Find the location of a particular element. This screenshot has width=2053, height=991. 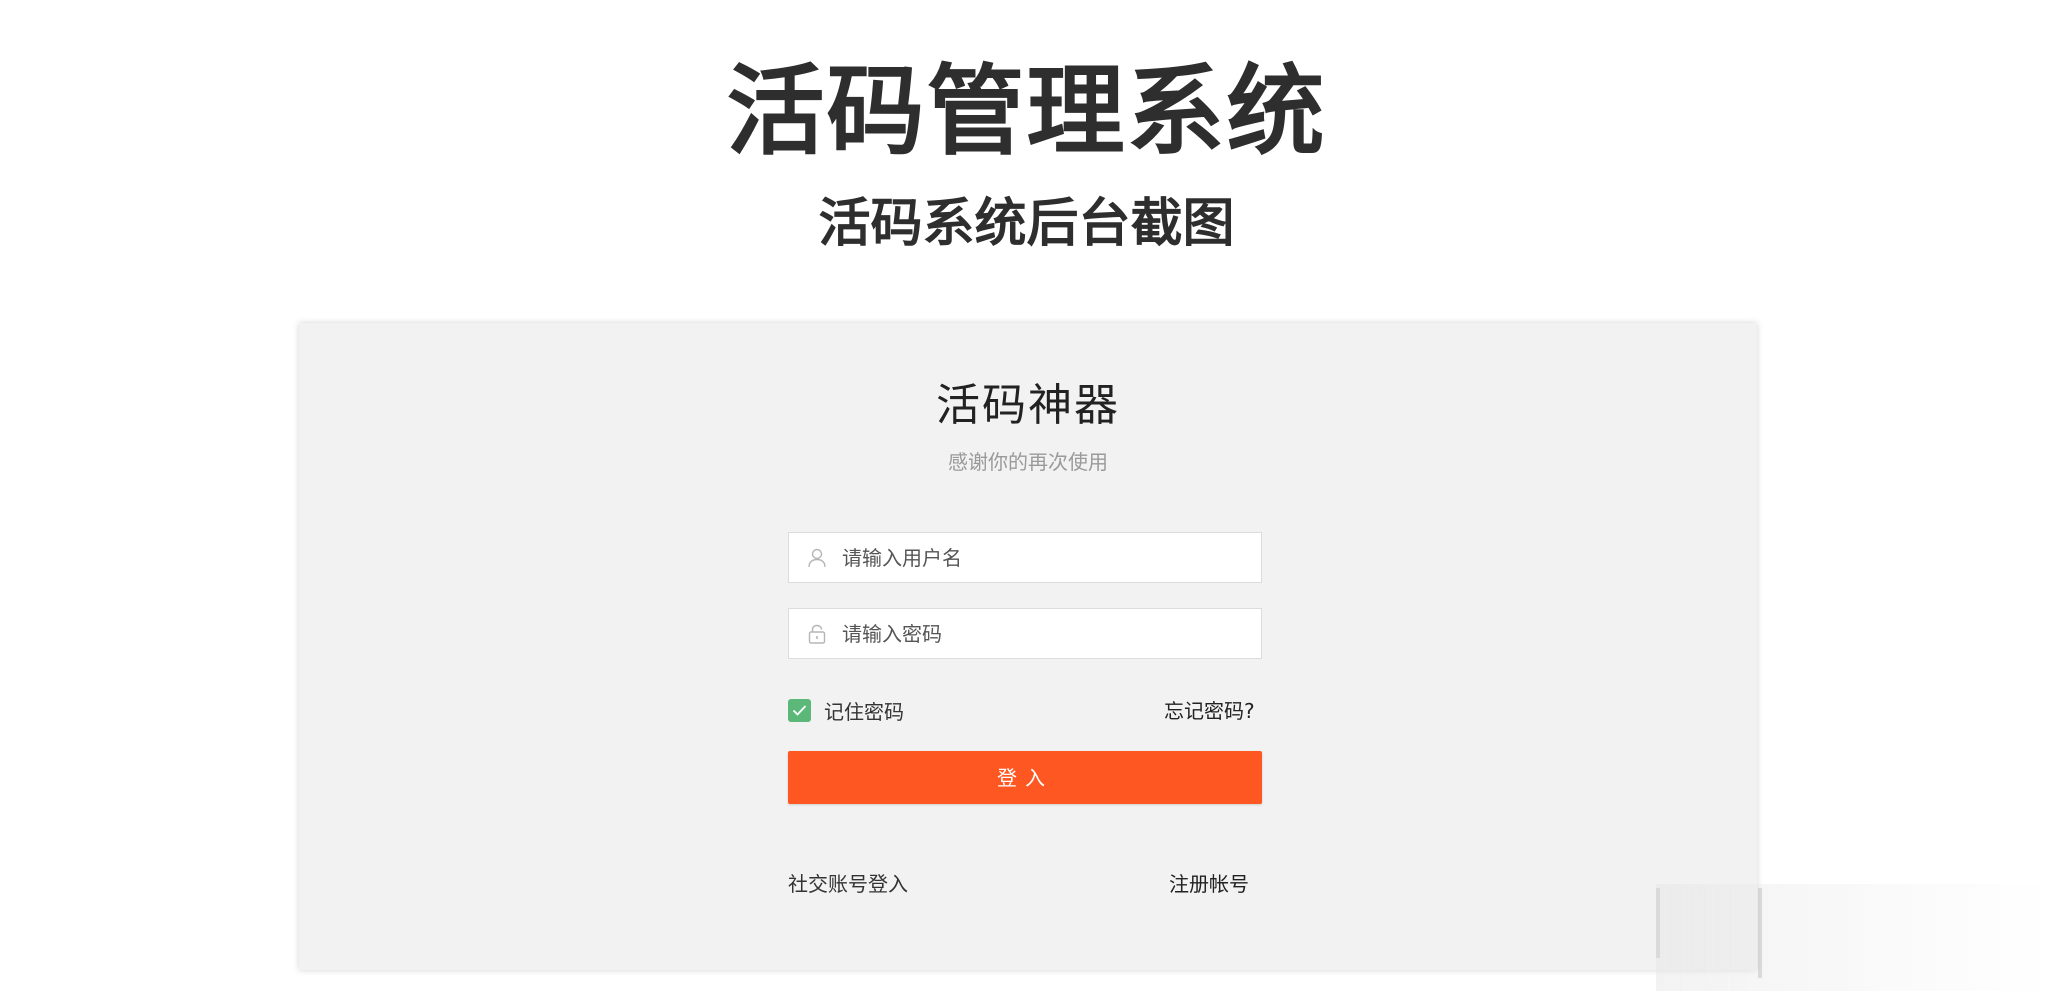

forgot-password-link: 忘记密码? is located at coordinates (1209, 709).